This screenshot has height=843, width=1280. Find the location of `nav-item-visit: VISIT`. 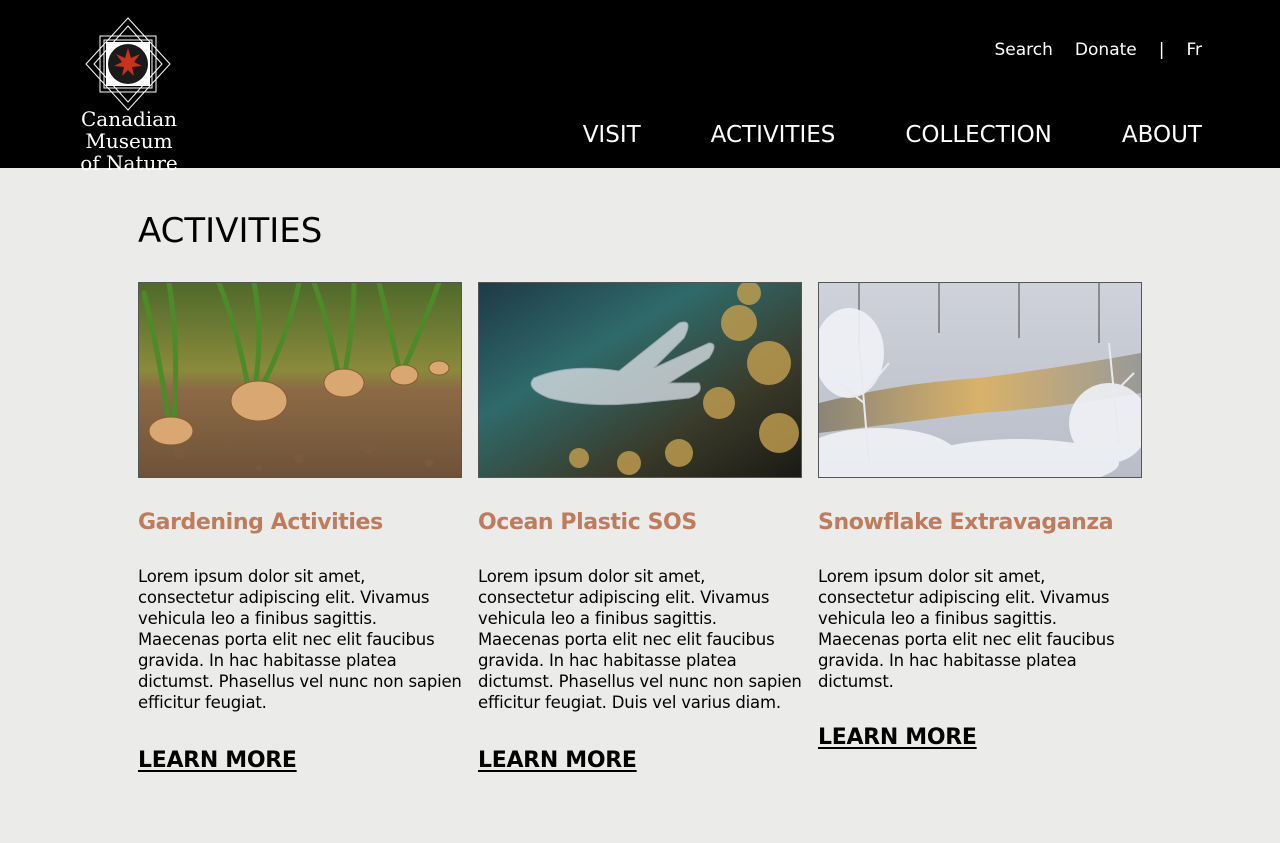

nav-item-visit: VISIT is located at coordinates (612, 135).